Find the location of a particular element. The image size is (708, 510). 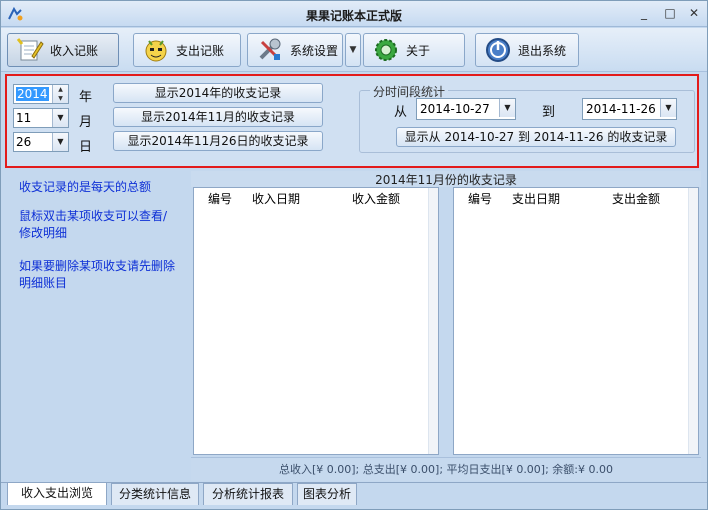

show-year-records-button: 显示2014年的收支记录 is located at coordinates (218, 93).